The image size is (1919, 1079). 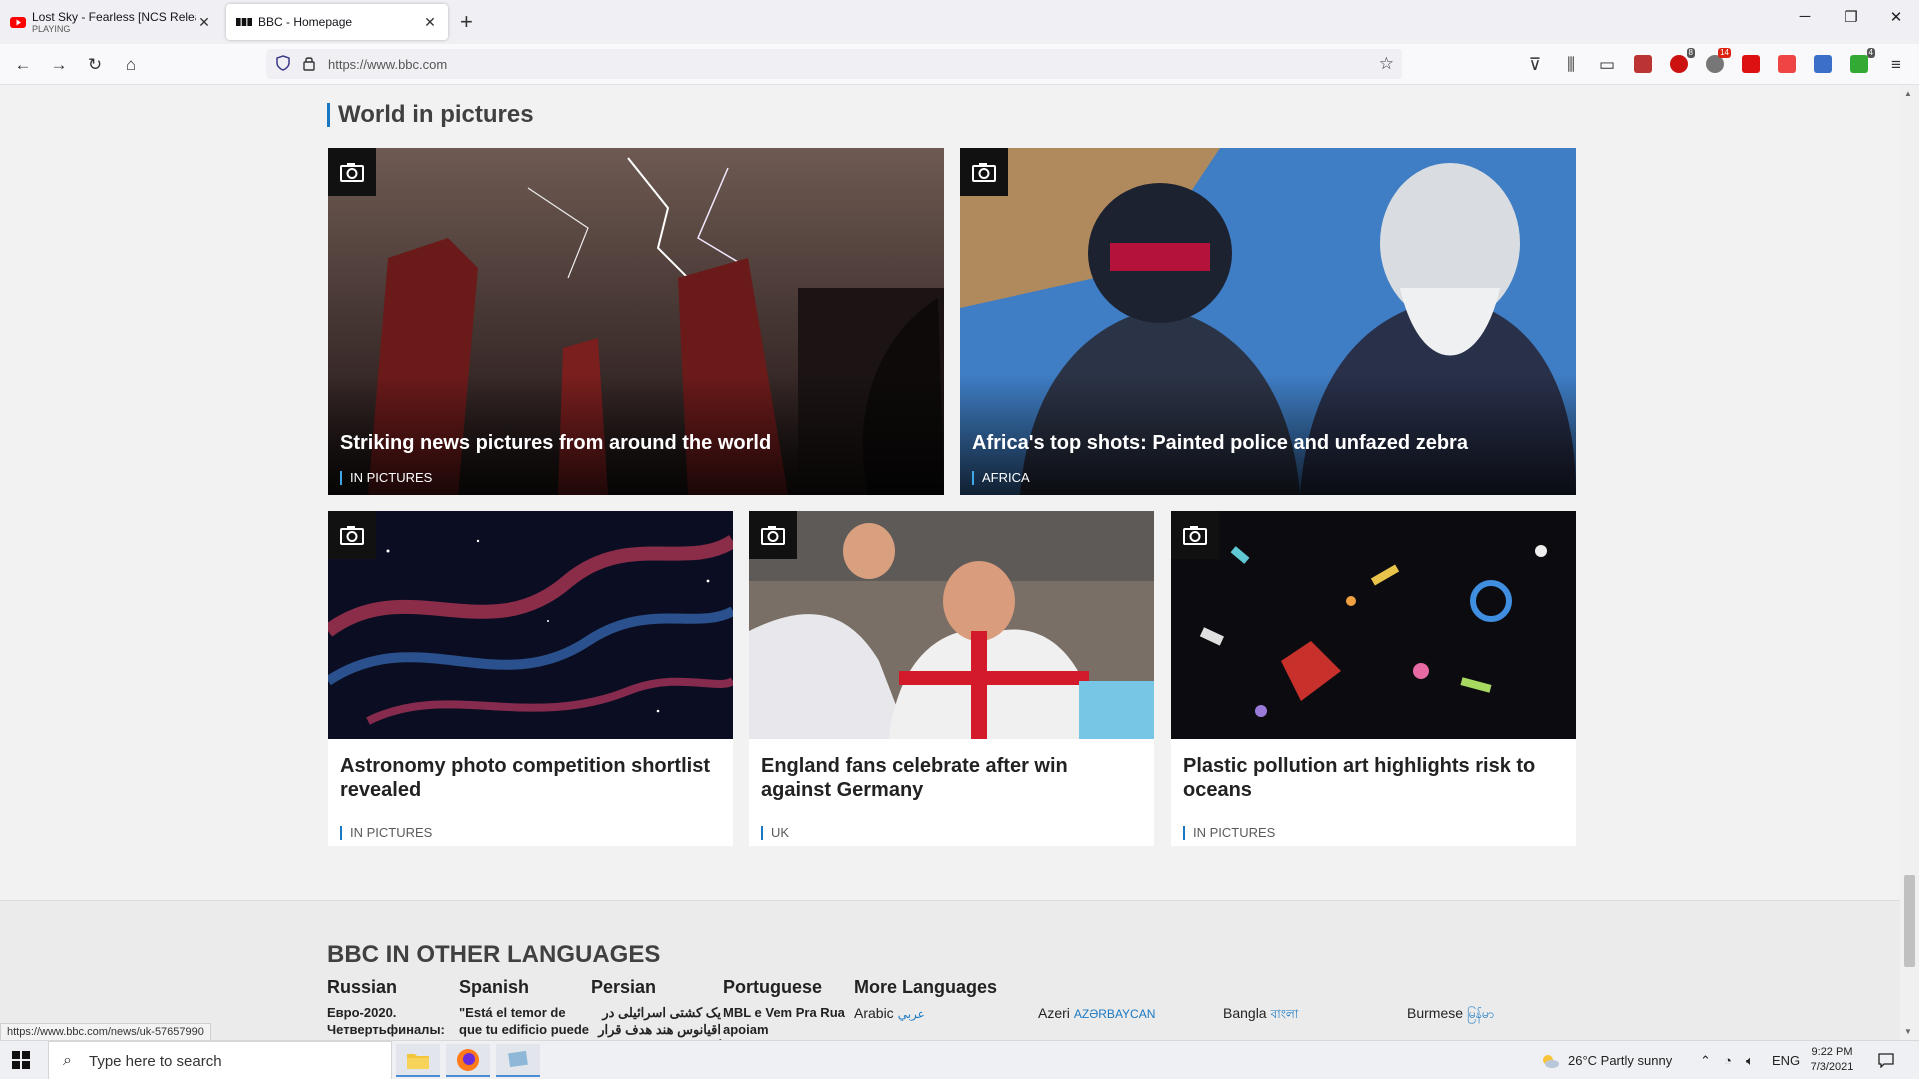 I want to click on shield-icon, so click(x=283, y=63).